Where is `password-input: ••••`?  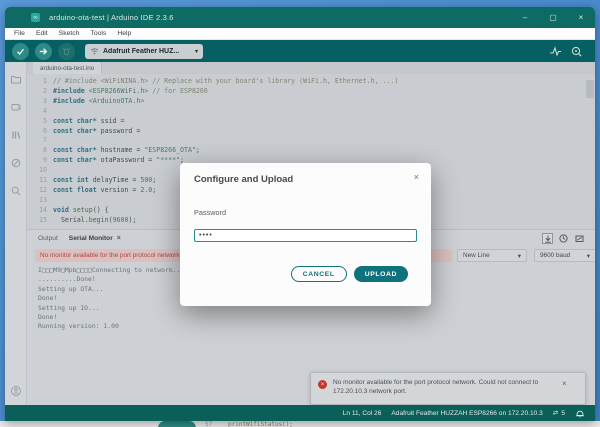
password-input: •••• is located at coordinates (305, 235).